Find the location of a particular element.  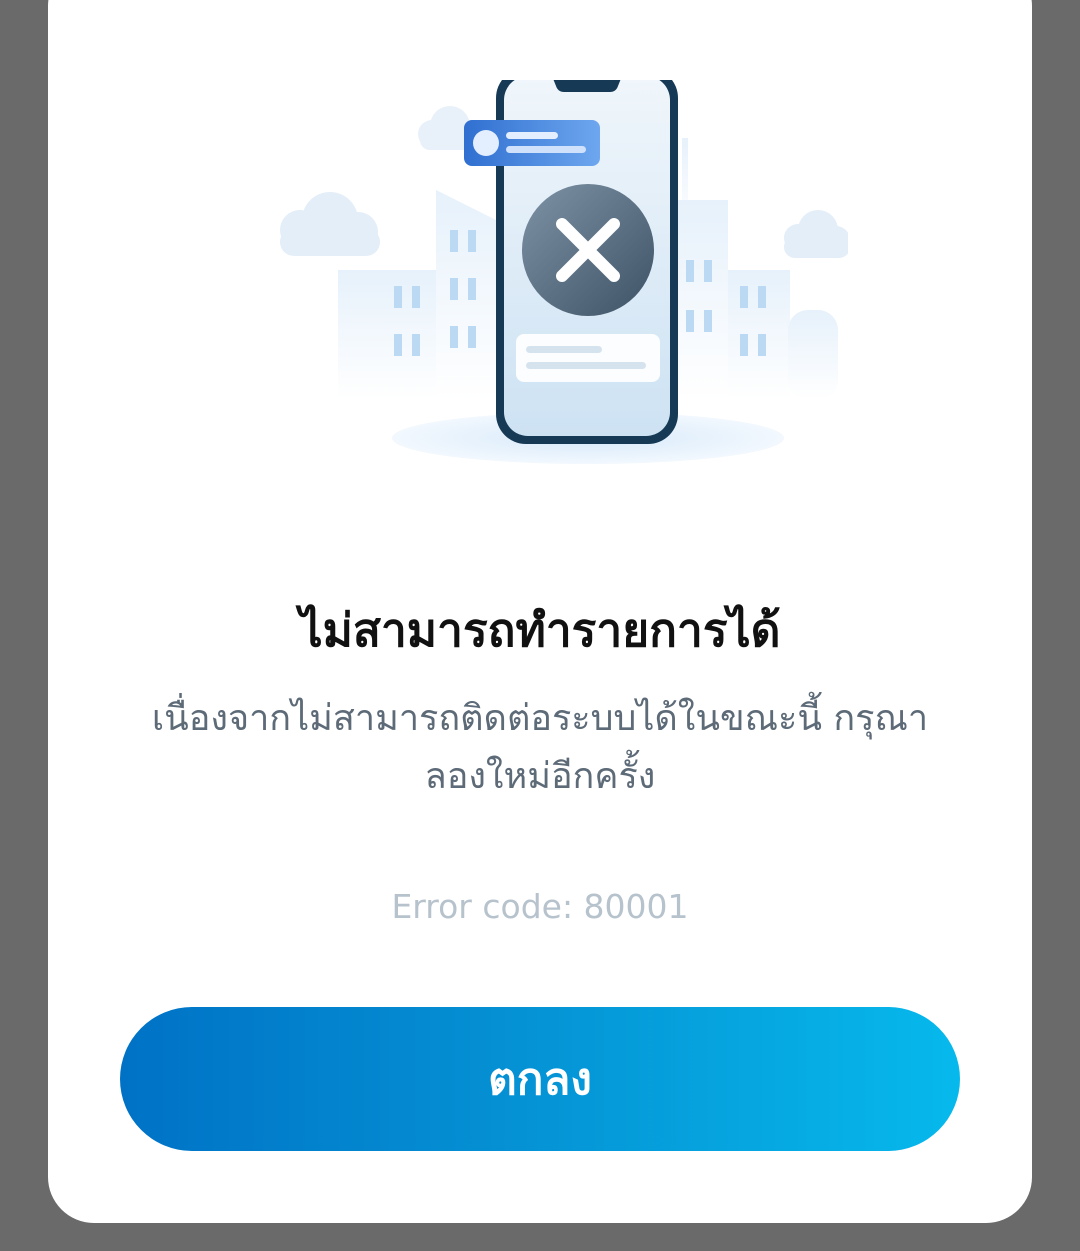

cloud-left-icon is located at coordinates (330, 224).